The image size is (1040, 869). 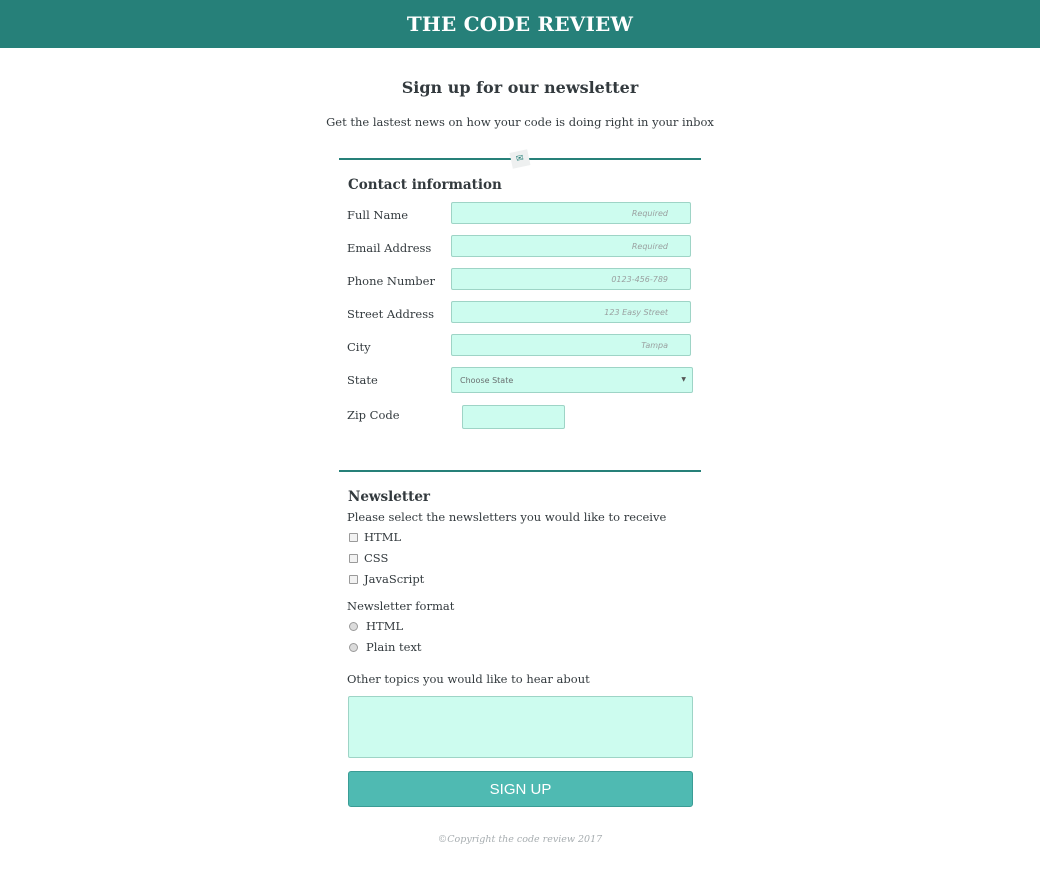 What do you see at coordinates (571, 213) in the screenshot?
I see `full-name-field` at bounding box center [571, 213].